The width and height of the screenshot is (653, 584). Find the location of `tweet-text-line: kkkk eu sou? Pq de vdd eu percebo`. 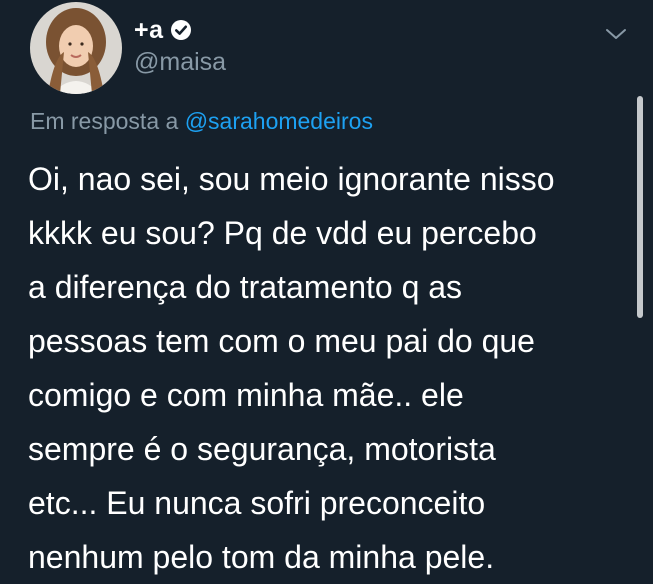

tweet-text-line: kkkk eu sou? Pq de vdd eu percebo is located at coordinates (282, 233).